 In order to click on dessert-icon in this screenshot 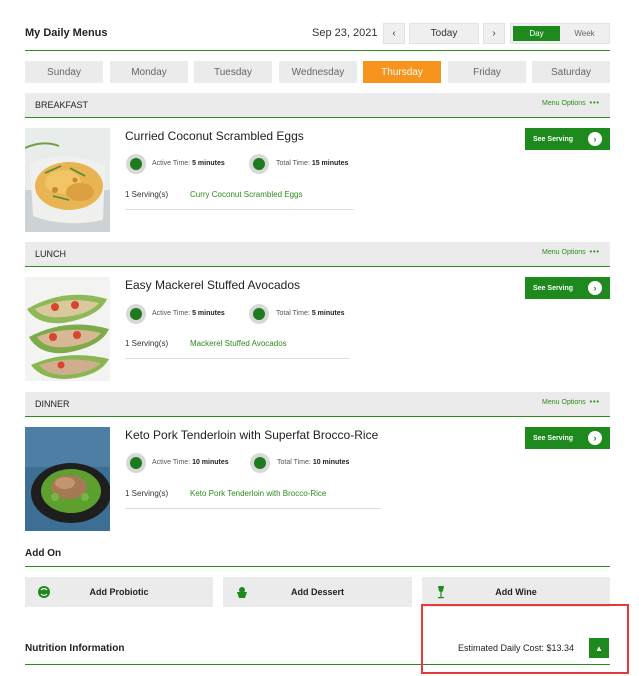, I will do `click(242, 592)`.